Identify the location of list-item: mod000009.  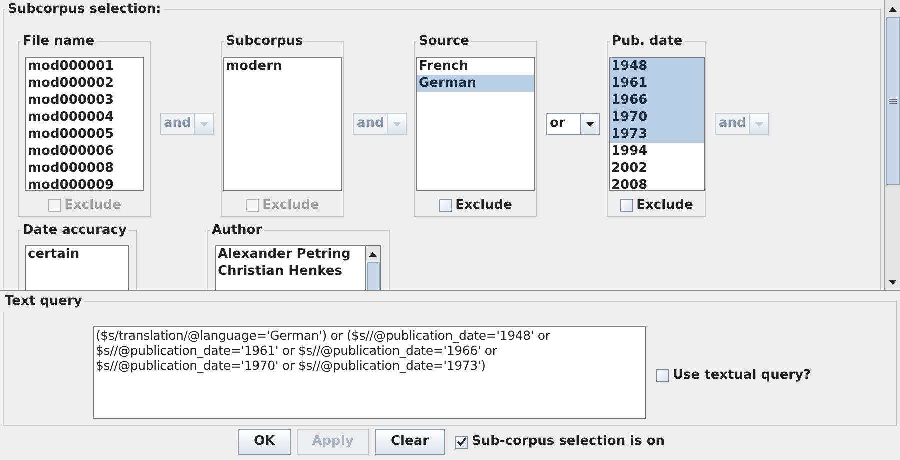
(84, 183).